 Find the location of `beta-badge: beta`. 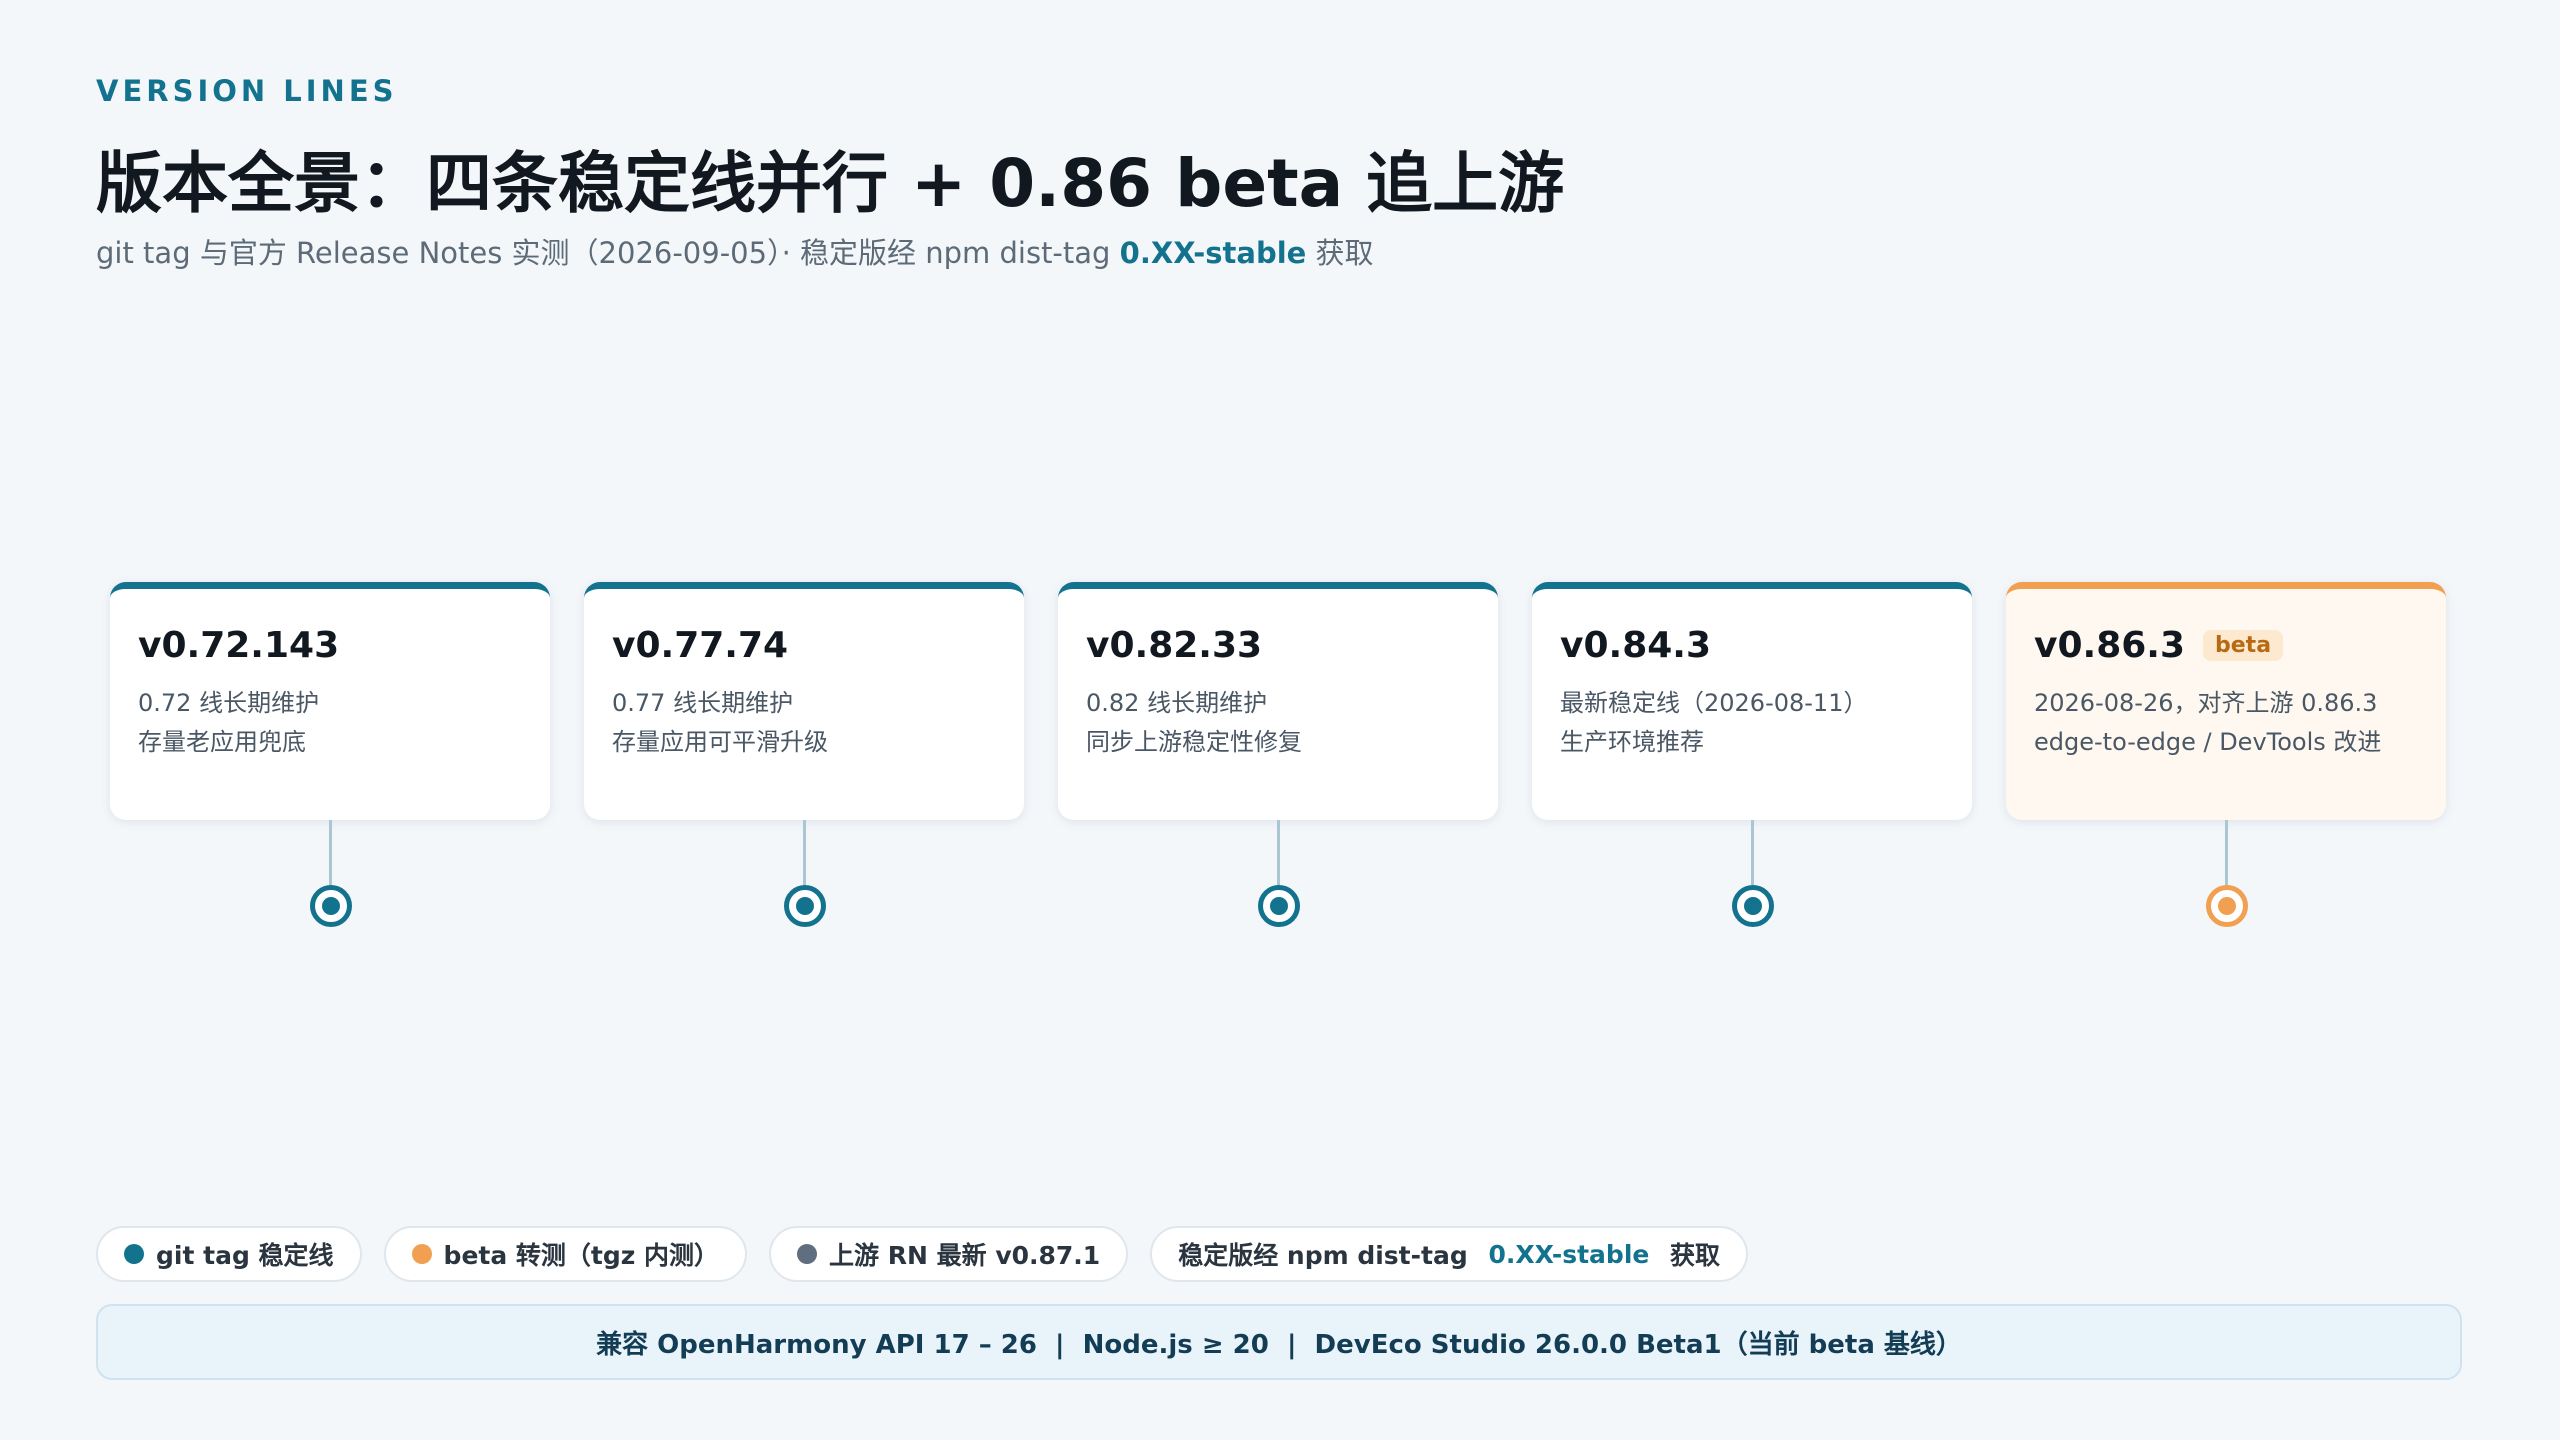

beta-badge: beta is located at coordinates (2243, 645).